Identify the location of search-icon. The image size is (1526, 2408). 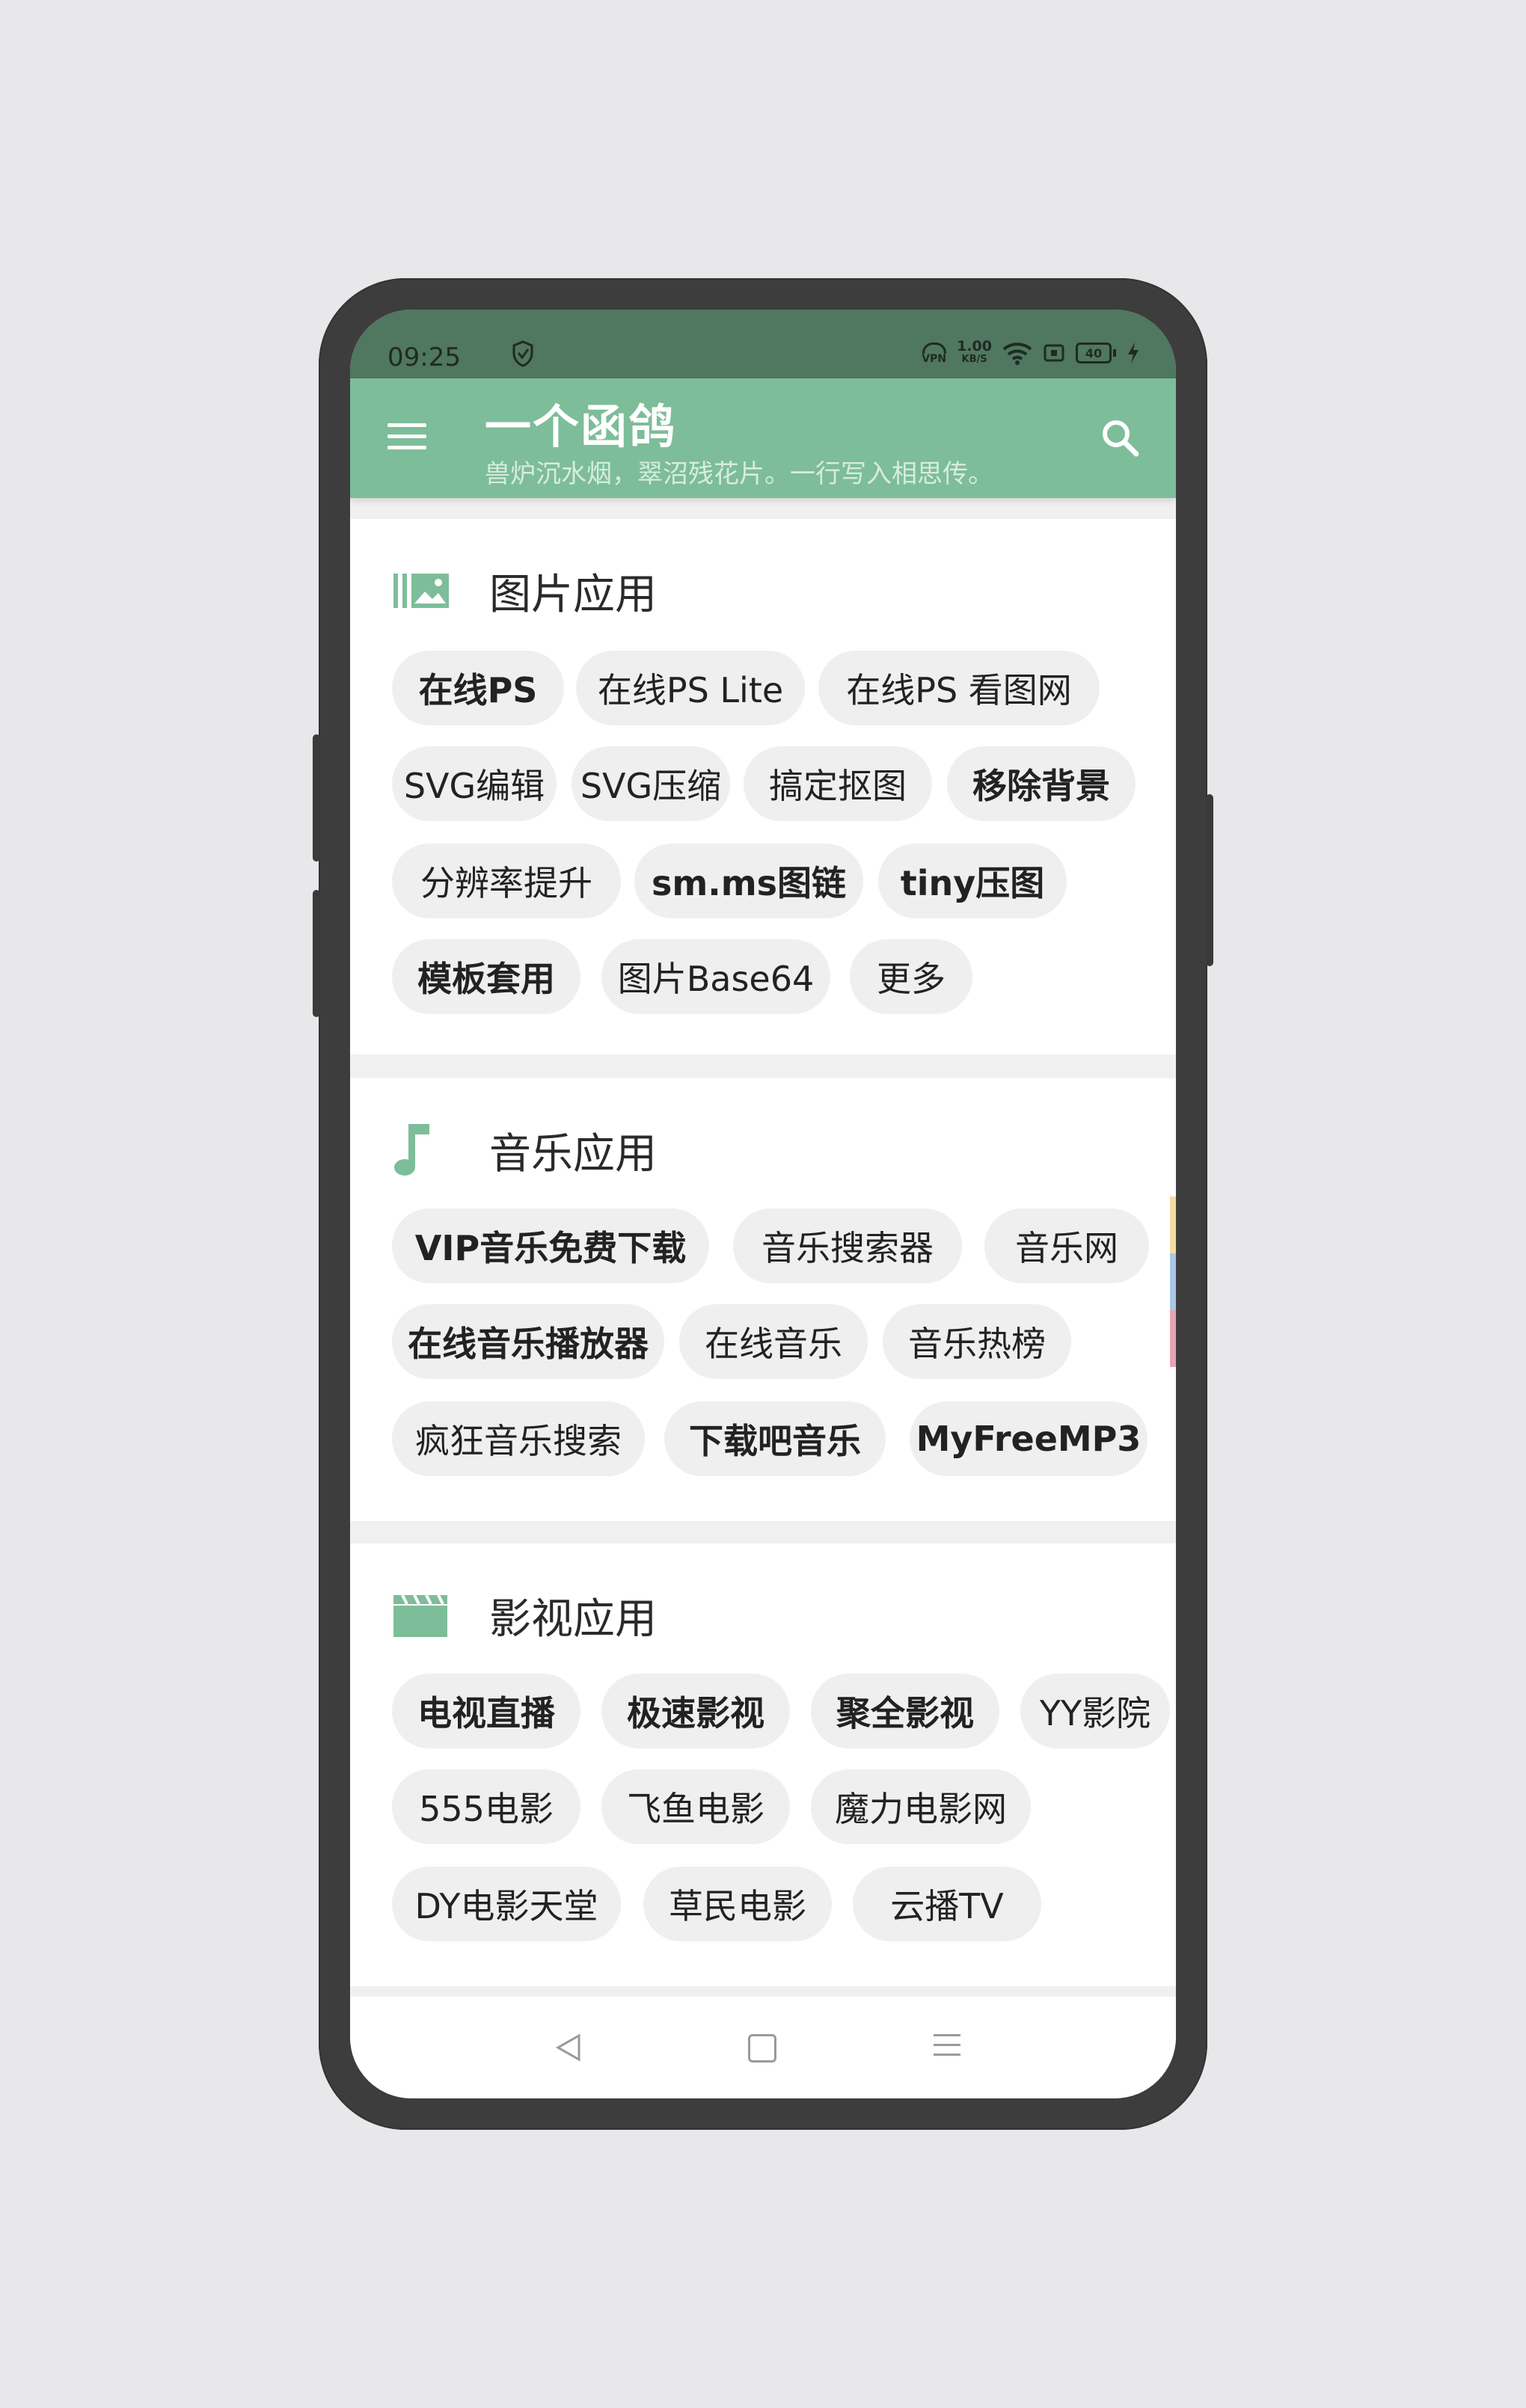
(1120, 437).